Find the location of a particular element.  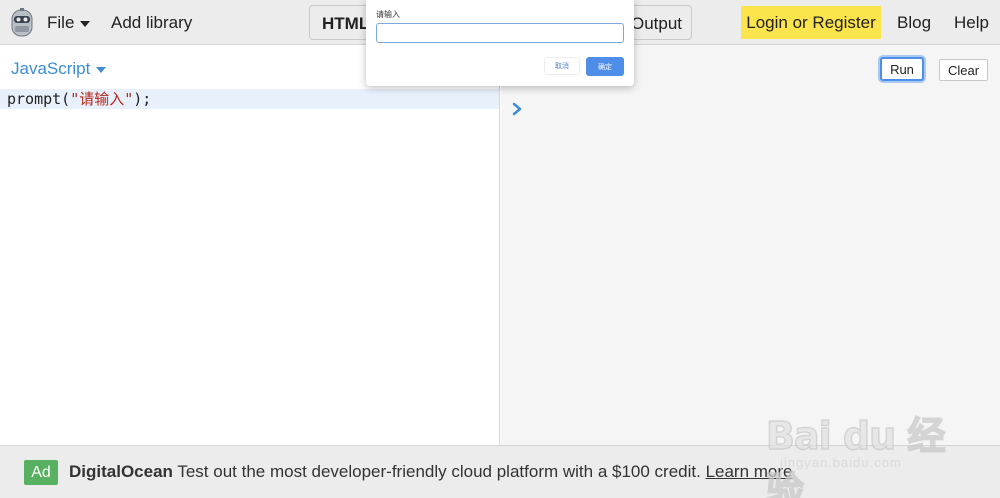

help-link: Help is located at coordinates (971, 23).